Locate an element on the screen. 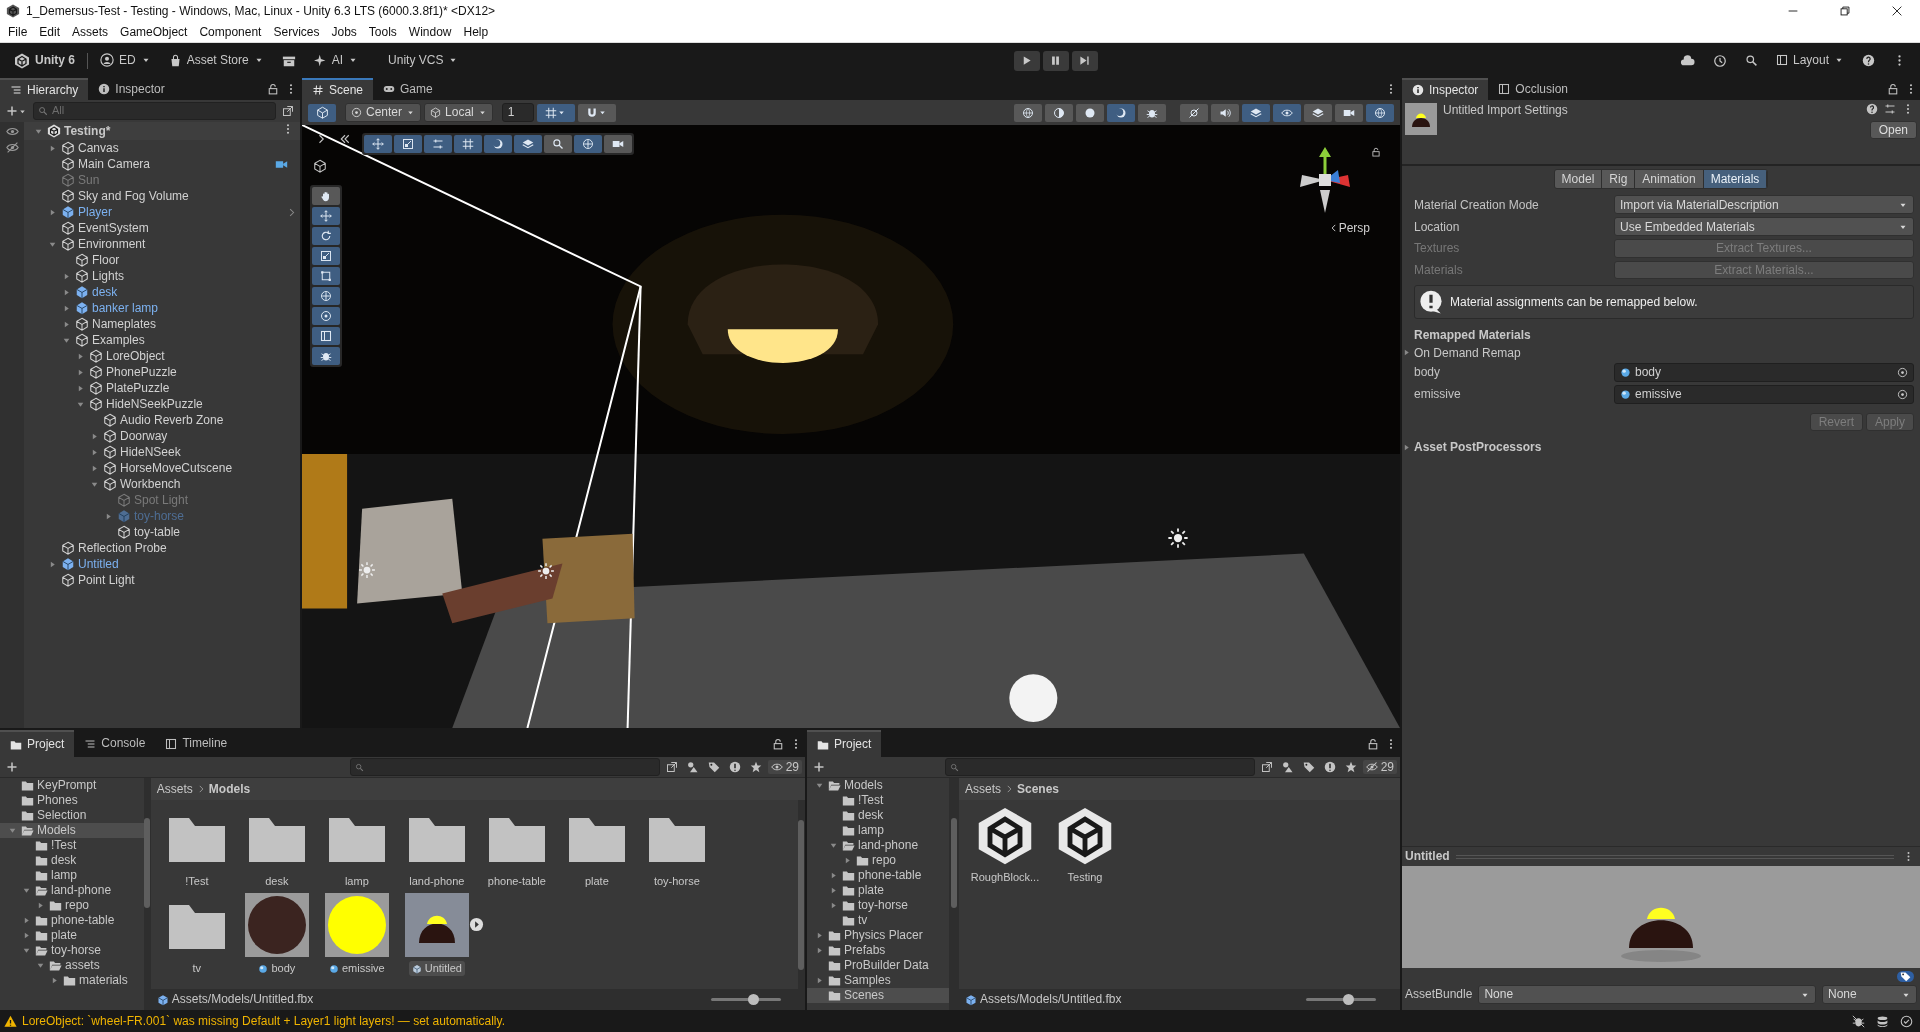 The height and width of the screenshot is (1032, 1920). ai-dropdown: AI is located at coordinates (336, 60).